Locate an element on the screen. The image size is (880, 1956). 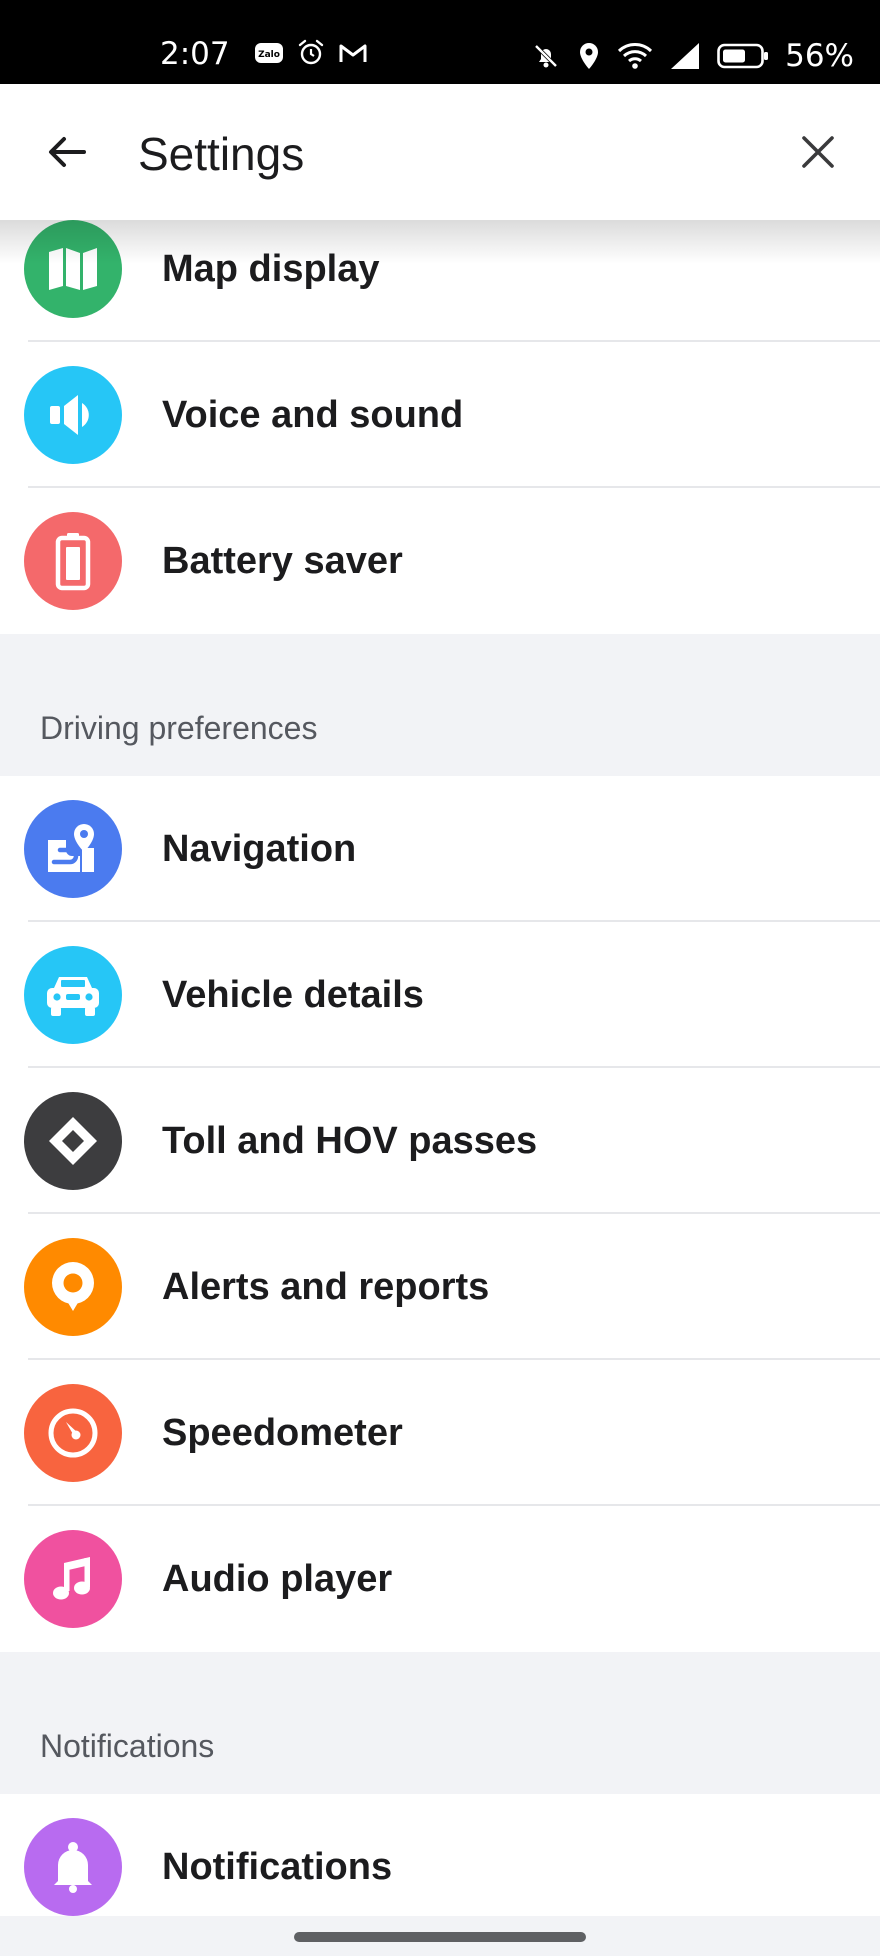
back-arrow-icon is located at coordinates (67, 152).